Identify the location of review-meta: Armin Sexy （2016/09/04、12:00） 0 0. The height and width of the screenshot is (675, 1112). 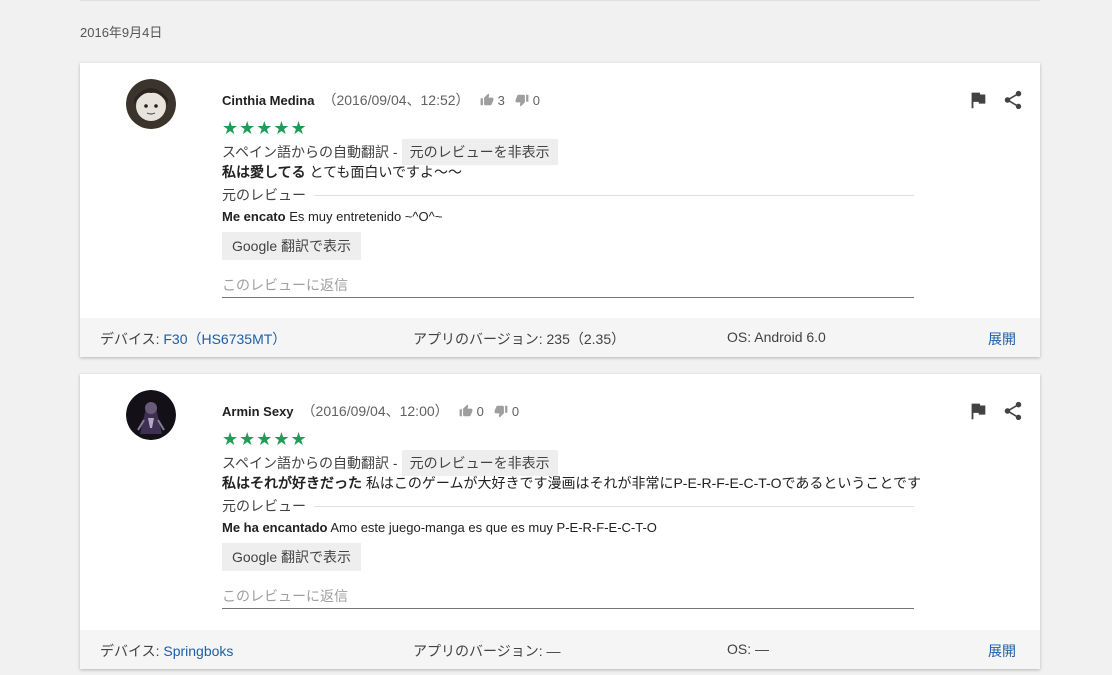
(370, 411).